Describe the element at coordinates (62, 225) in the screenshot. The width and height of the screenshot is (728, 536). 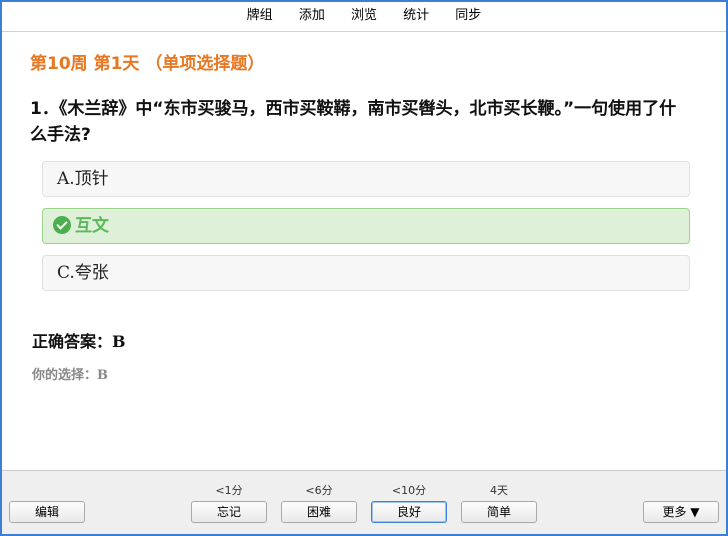
I see `check-circle-icon` at that location.